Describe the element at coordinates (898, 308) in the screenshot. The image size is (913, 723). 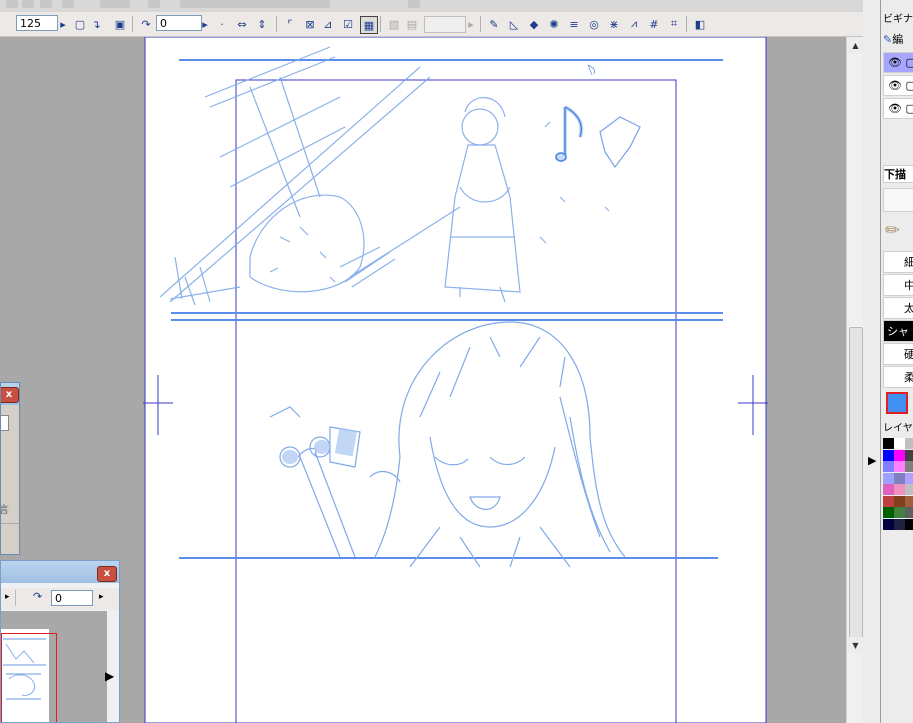
I see `brush-thick: 太` at that location.